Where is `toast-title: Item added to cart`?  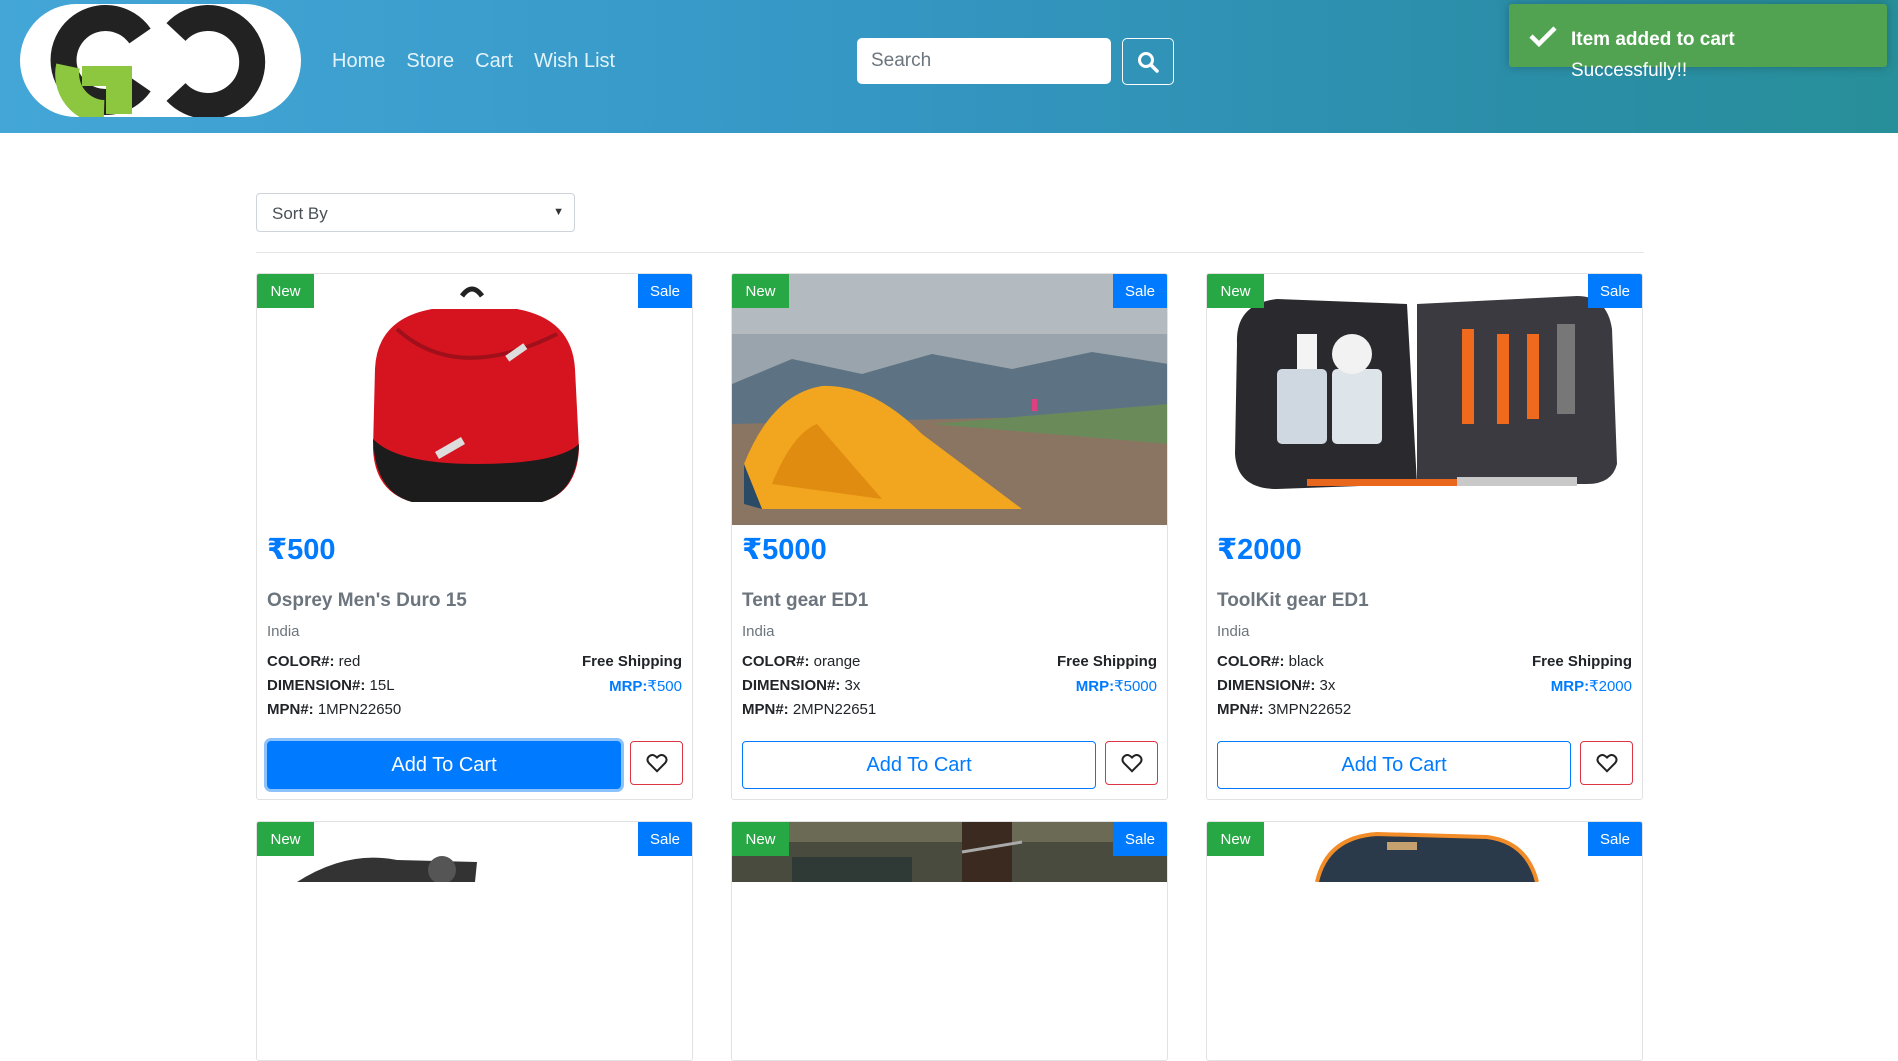 toast-title: Item added to cart is located at coordinates (1653, 39).